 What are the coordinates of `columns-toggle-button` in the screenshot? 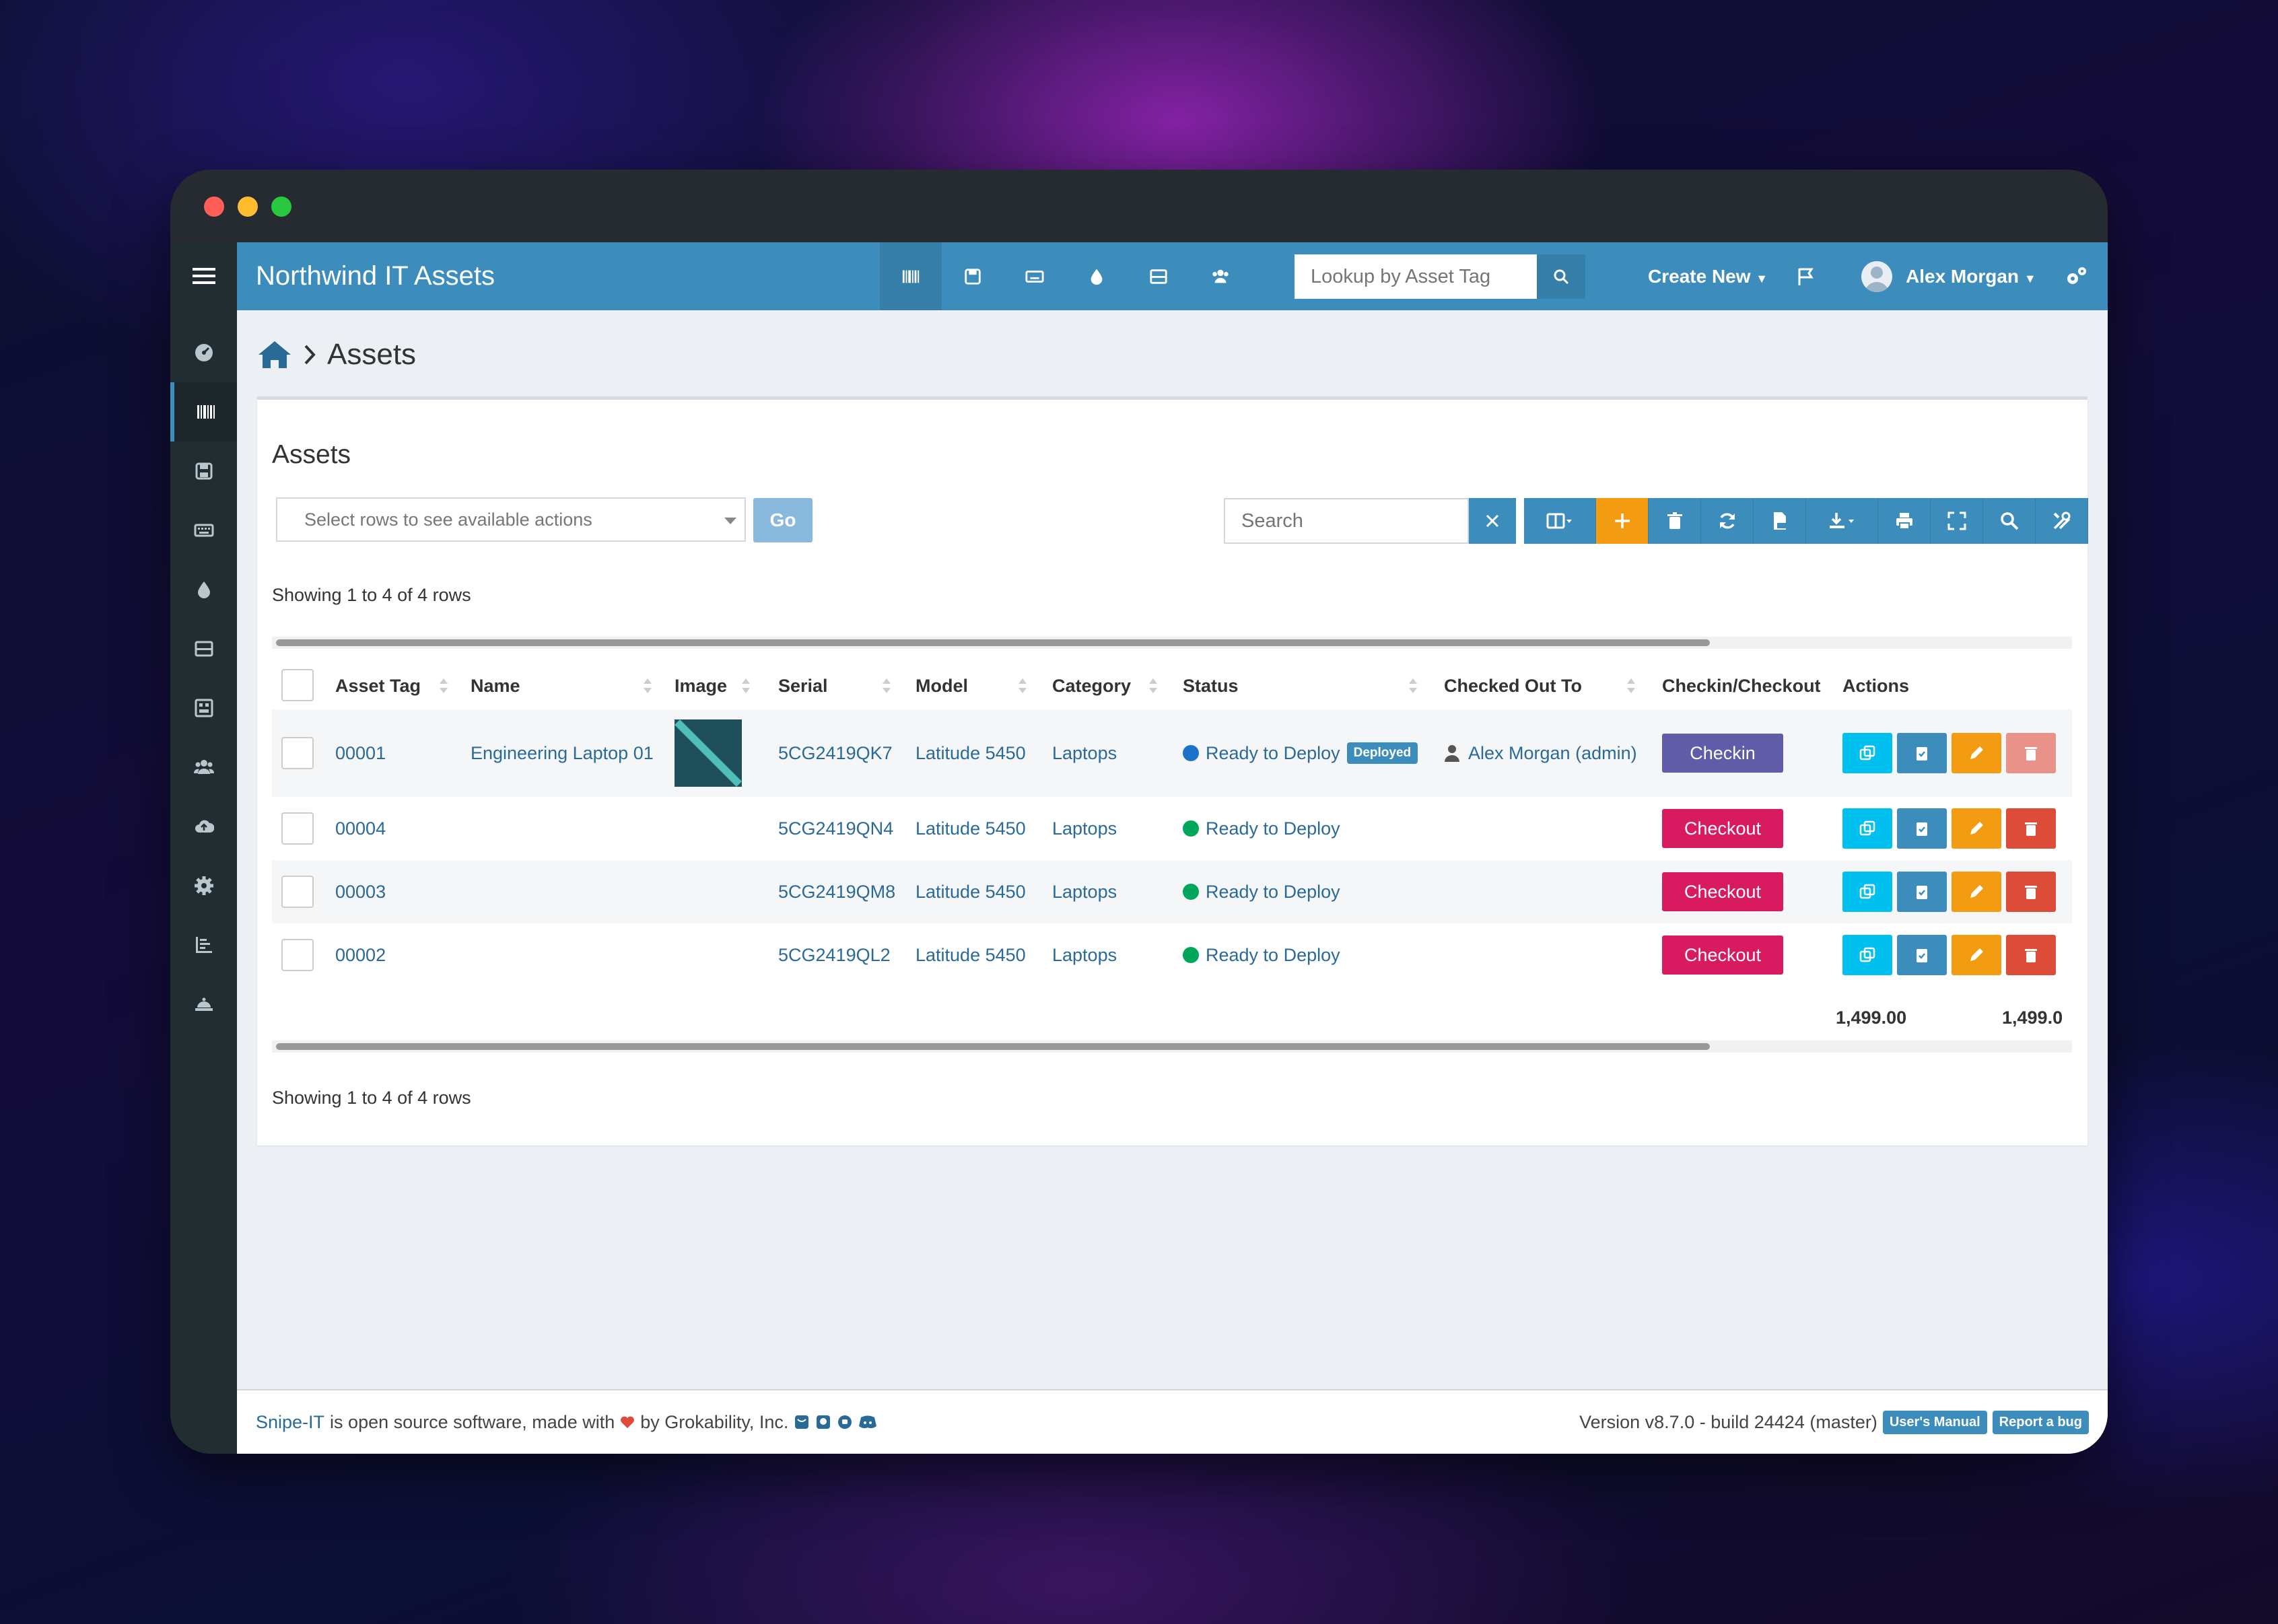 It's located at (1560, 521).